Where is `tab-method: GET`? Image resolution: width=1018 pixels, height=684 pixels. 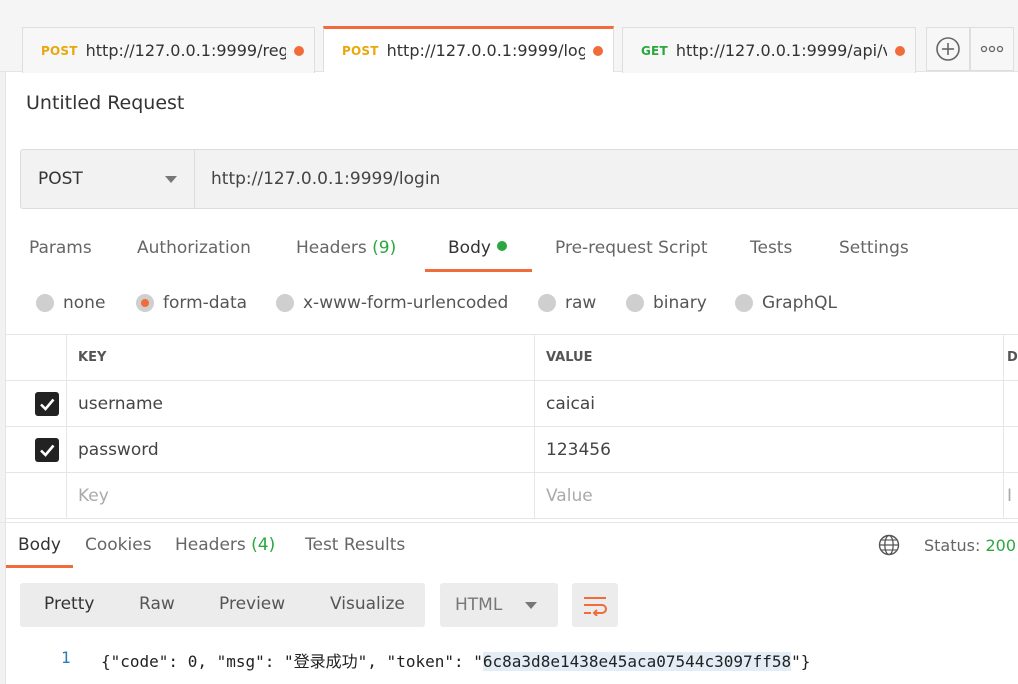 tab-method: GET is located at coordinates (654, 50).